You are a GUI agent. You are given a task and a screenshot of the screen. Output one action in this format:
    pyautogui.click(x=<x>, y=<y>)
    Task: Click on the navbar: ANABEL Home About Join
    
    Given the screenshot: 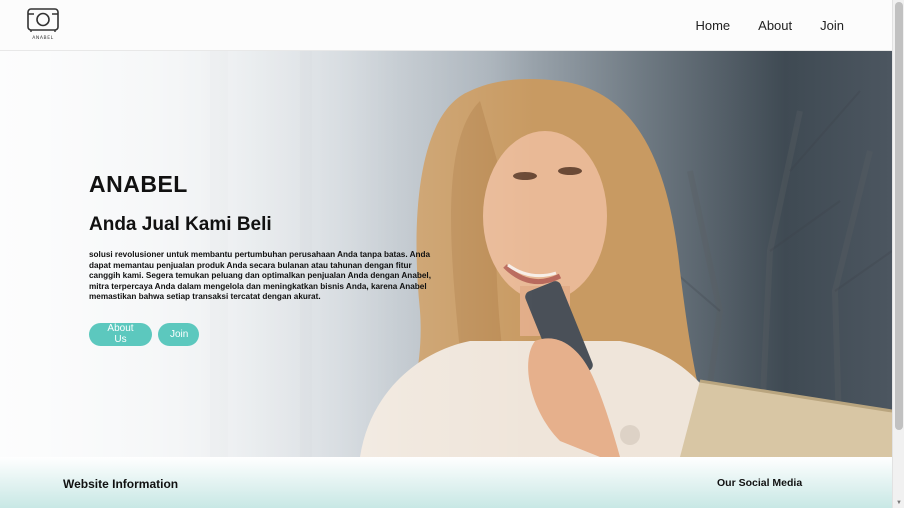 What is the action you would take?
    pyautogui.click(x=446, y=25)
    